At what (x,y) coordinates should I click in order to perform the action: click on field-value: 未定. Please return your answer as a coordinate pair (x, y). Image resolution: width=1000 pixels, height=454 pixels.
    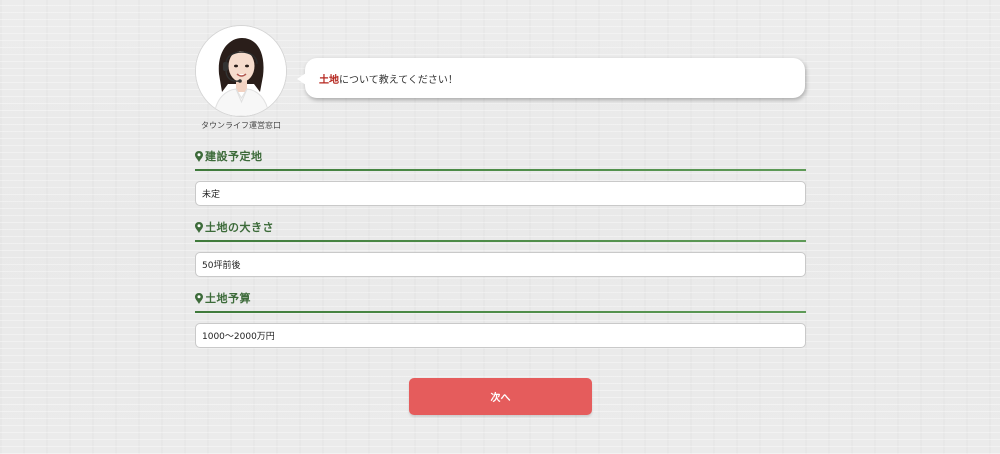
    Looking at the image, I should click on (211, 195).